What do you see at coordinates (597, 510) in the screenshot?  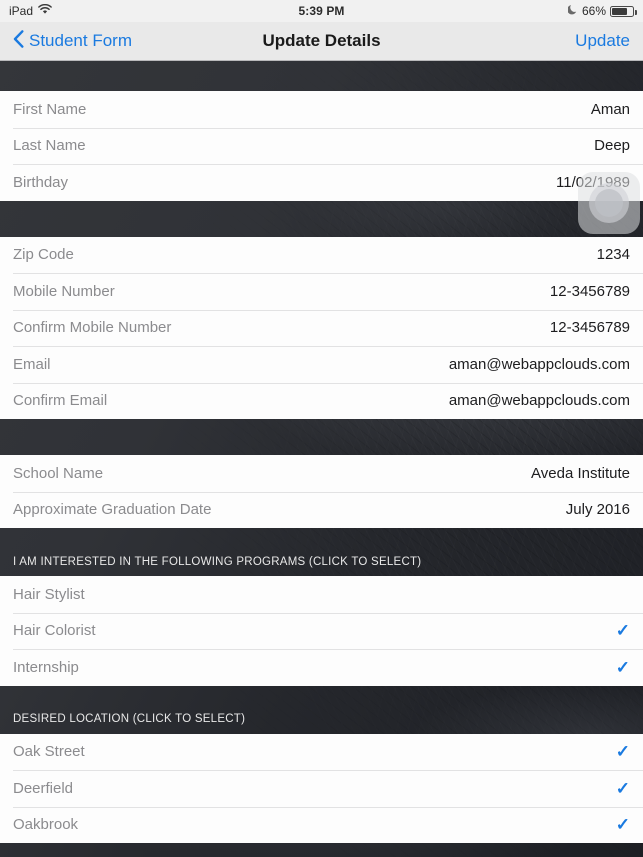 I see `row-value: July 2016` at bounding box center [597, 510].